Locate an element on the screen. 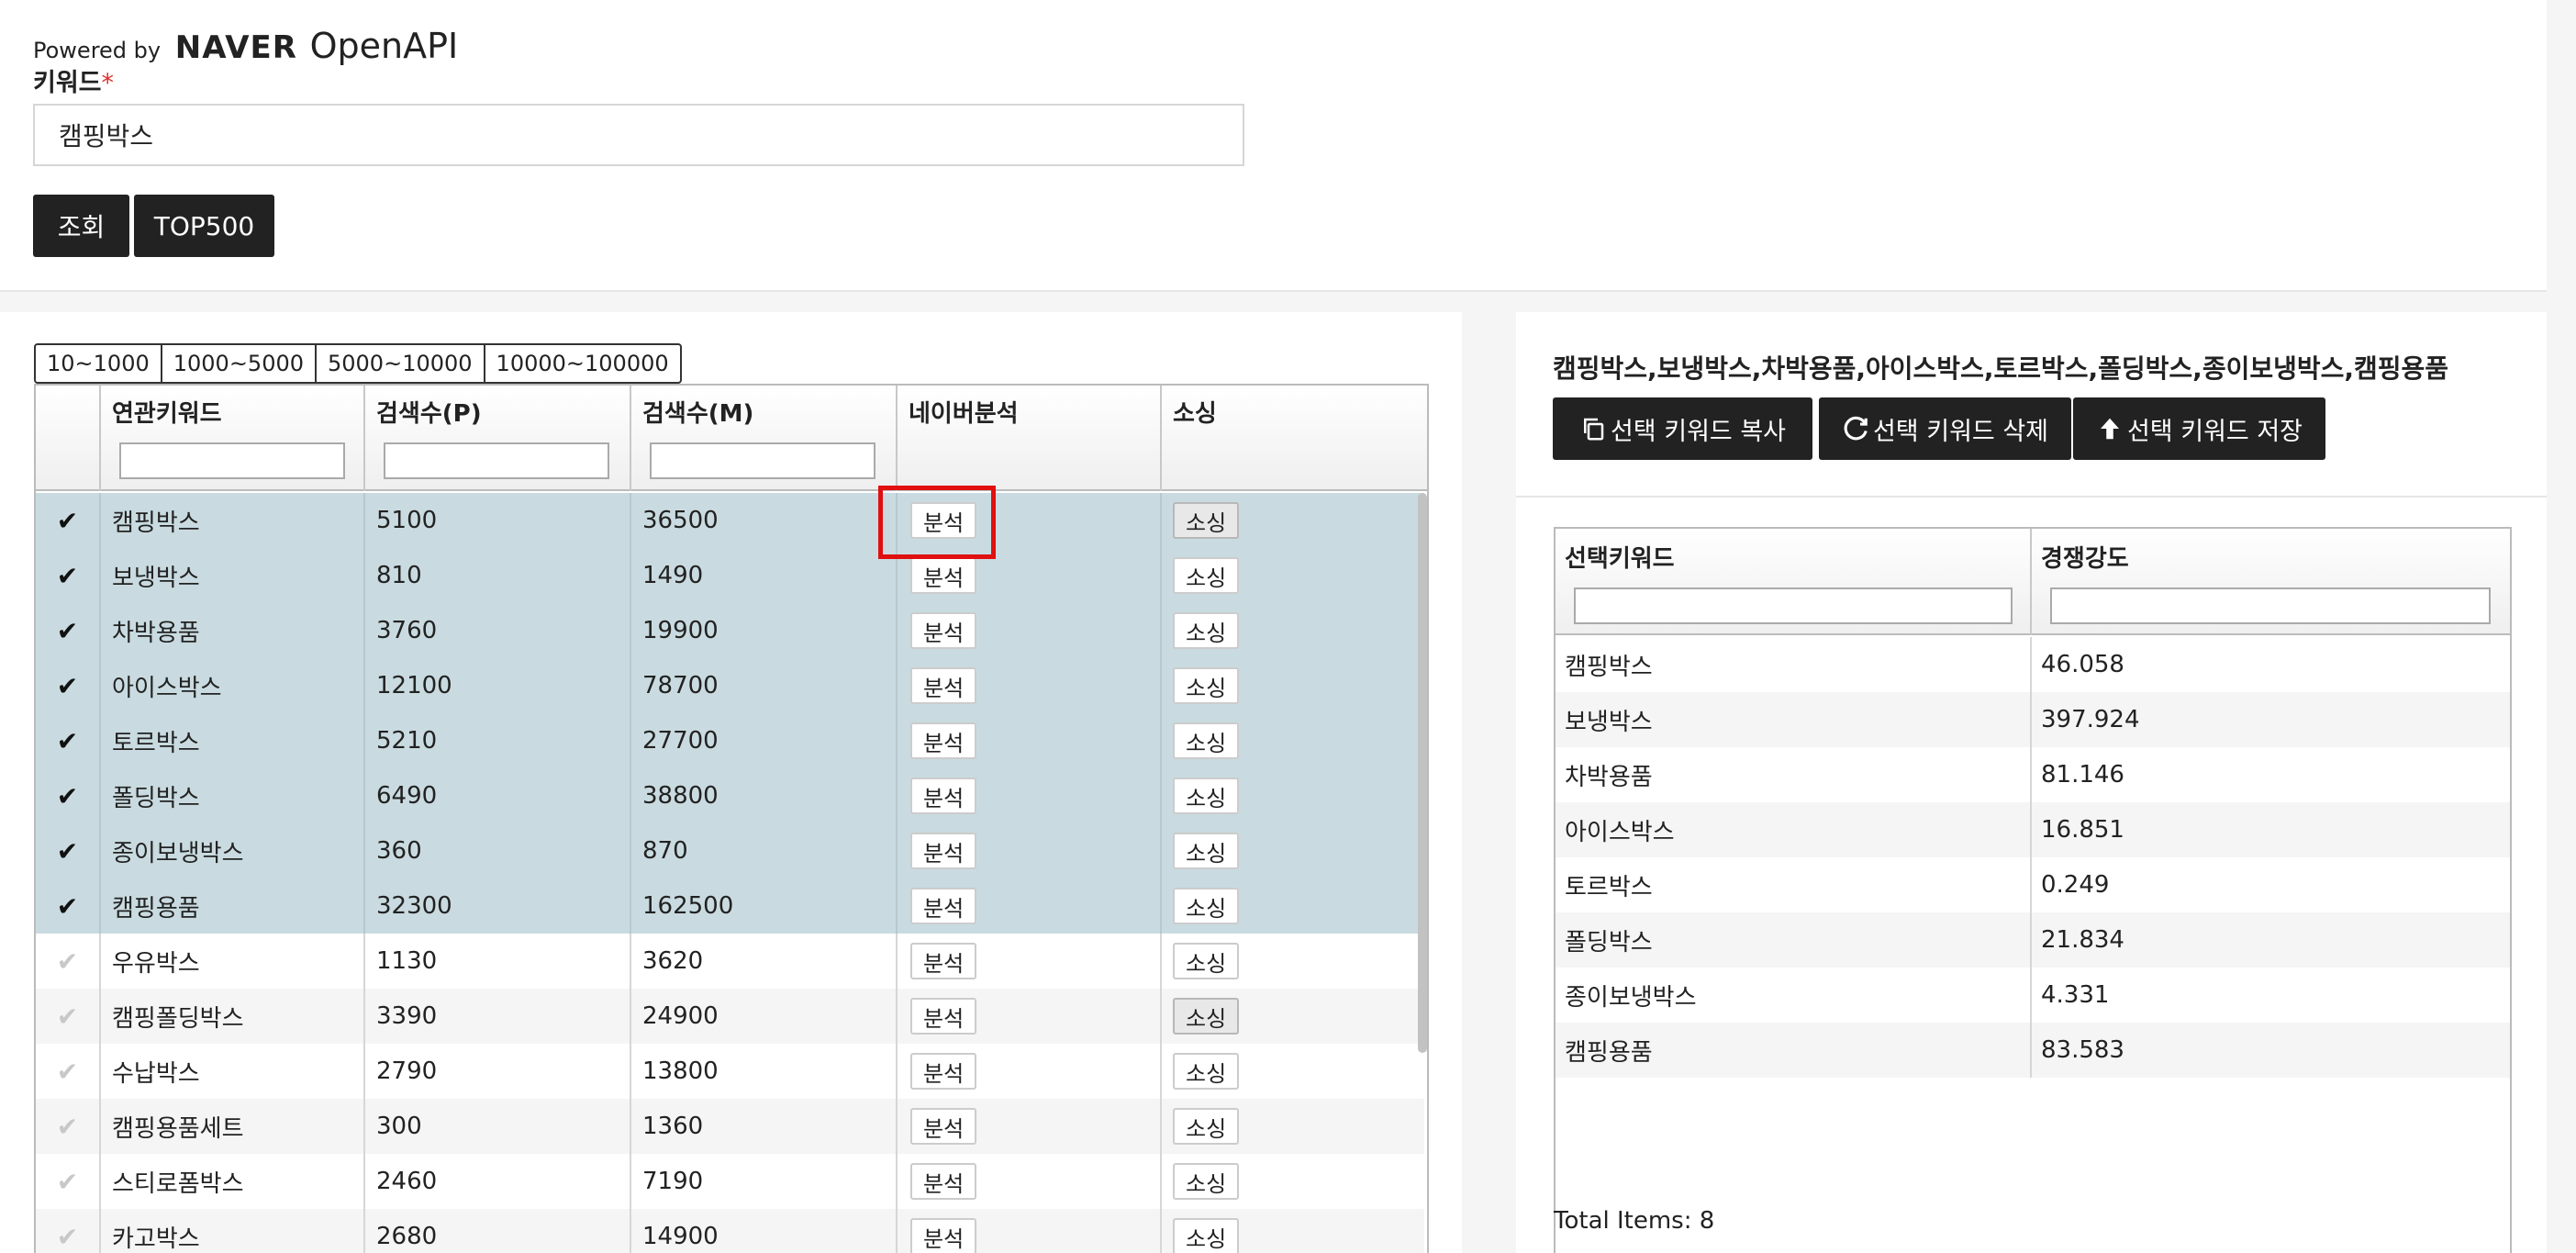 The width and height of the screenshot is (2576, 1253). table-row: 캠핑박스 46.058 is located at coordinates (2033, 664).